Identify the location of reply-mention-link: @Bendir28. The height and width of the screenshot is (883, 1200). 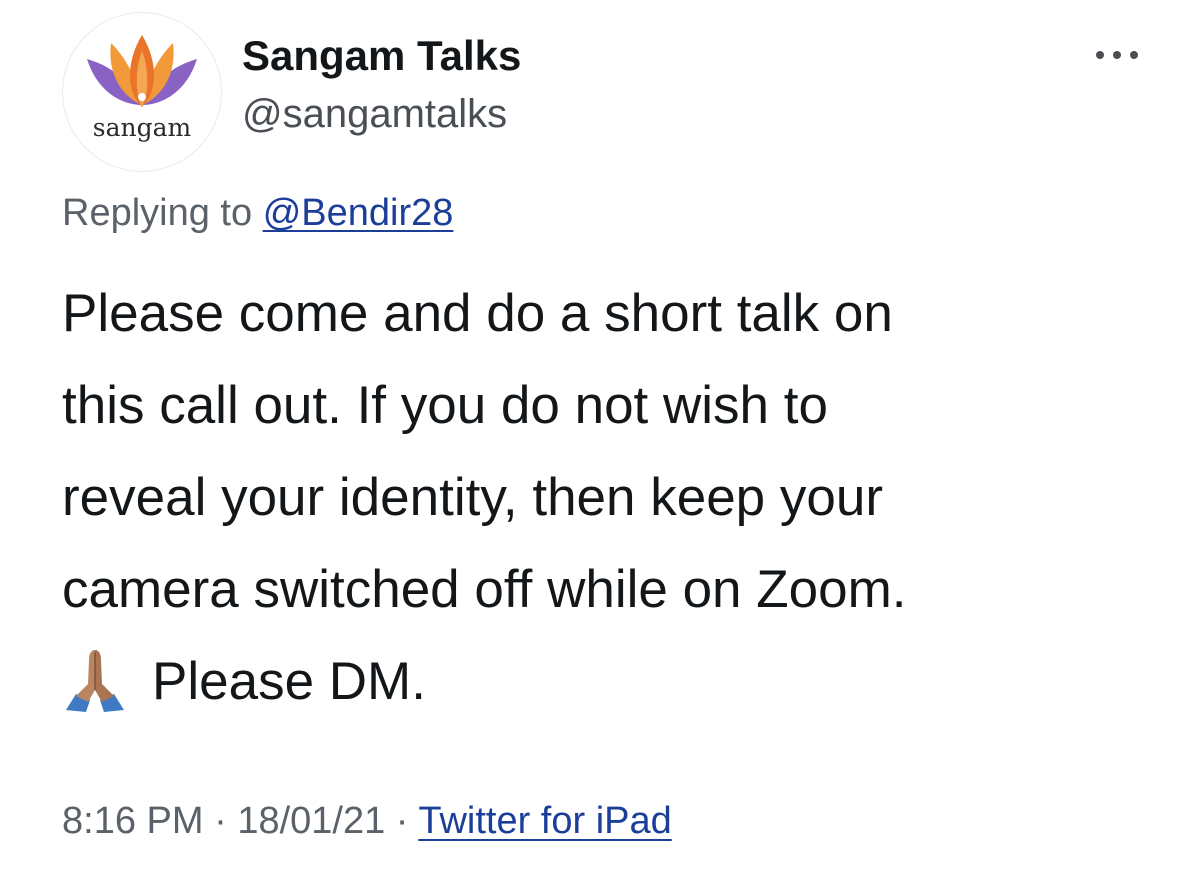
(358, 213).